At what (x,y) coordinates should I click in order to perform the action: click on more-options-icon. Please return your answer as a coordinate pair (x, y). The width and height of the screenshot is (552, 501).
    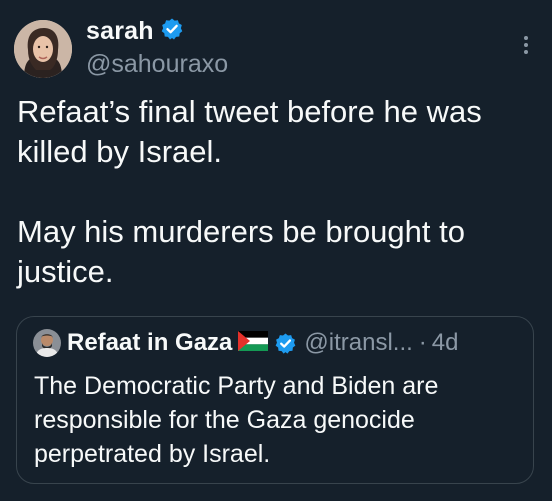
    Looking at the image, I should click on (526, 45).